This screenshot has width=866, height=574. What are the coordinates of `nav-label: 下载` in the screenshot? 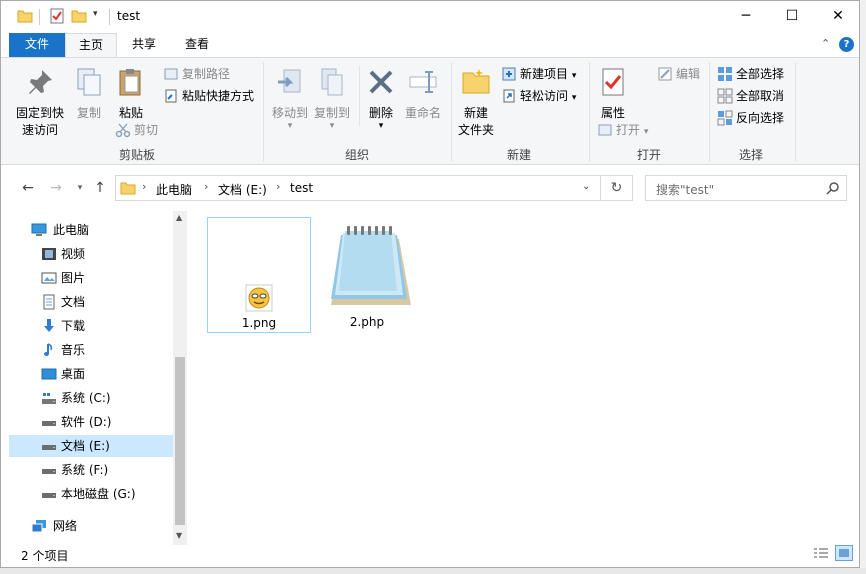 It's located at (73, 326).